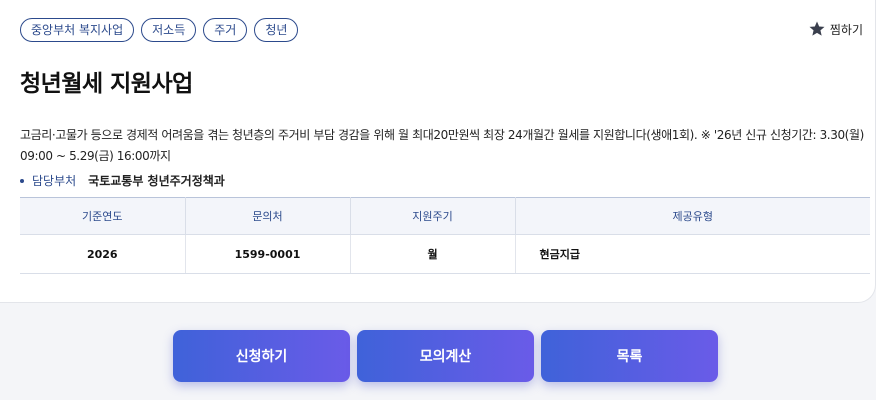  I want to click on bookmark-label: 찜하기, so click(846, 29).